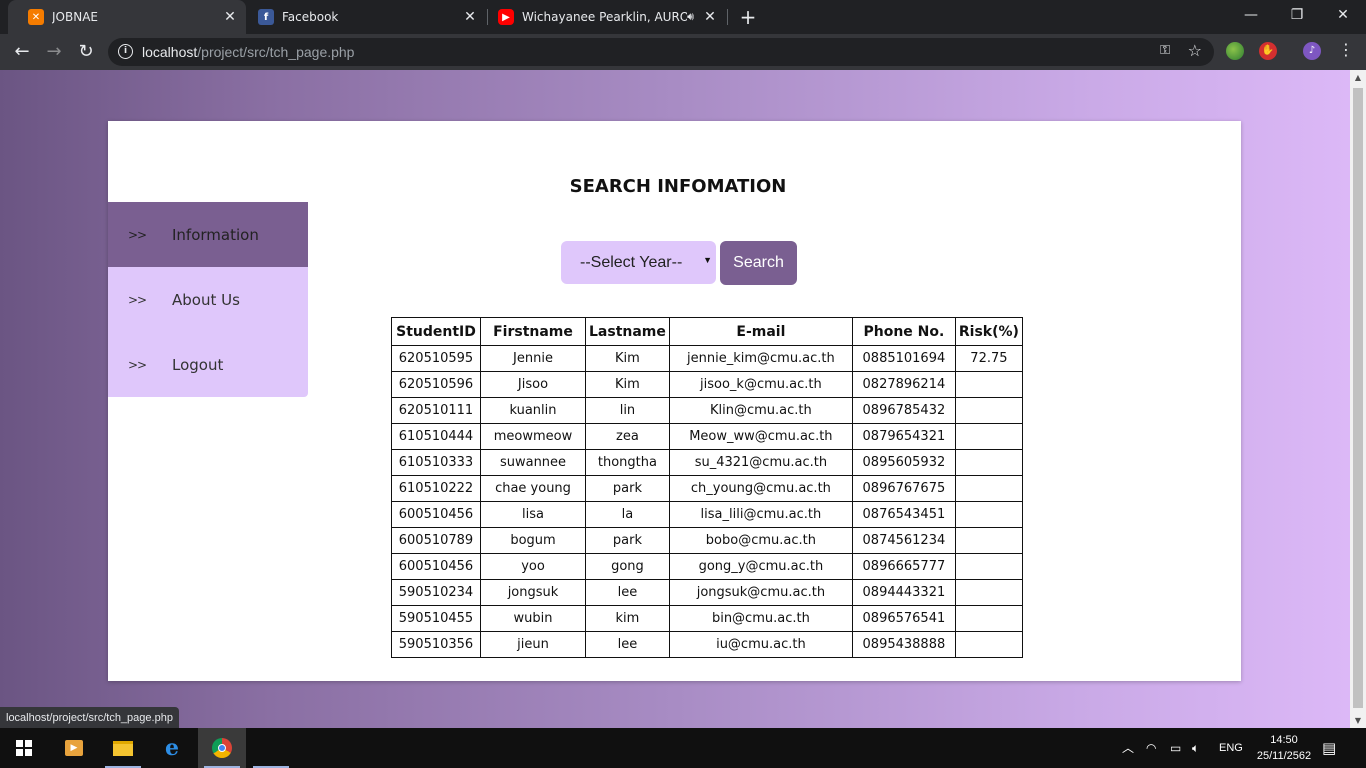  I want to click on table-cell: zea, so click(627, 436).